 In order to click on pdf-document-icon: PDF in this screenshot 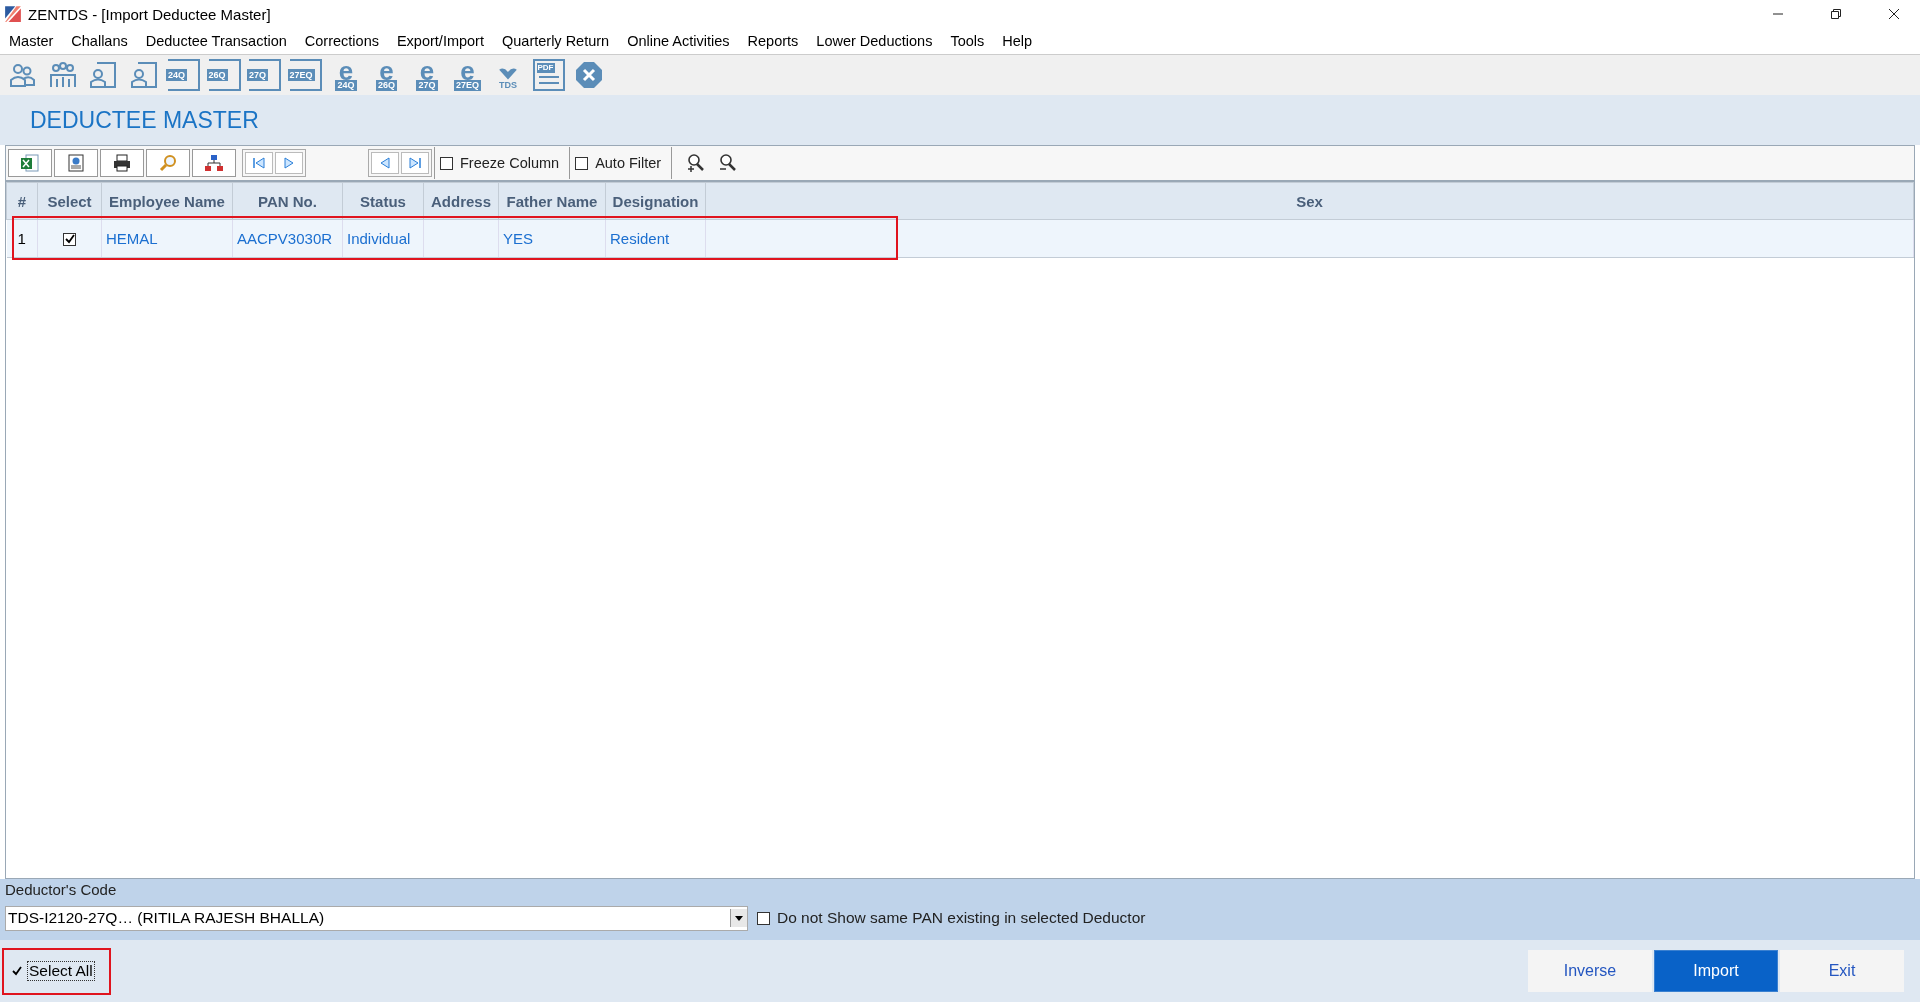, I will do `click(548, 75)`.